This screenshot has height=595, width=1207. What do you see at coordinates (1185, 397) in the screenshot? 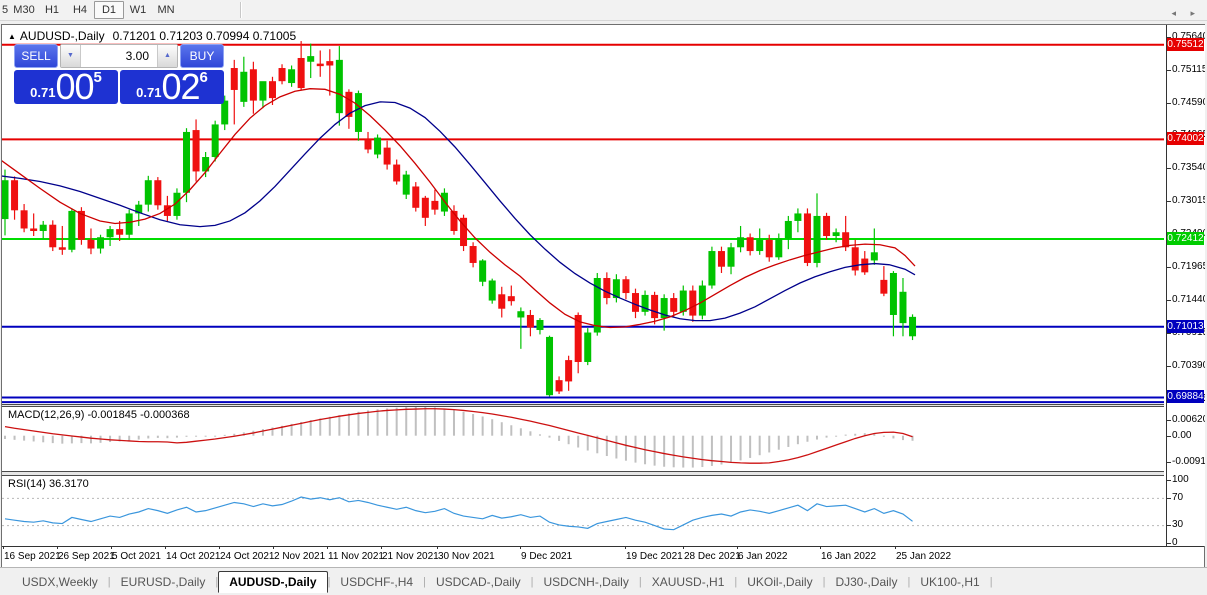
I see `price-level-badge: 0.69884` at bounding box center [1185, 397].